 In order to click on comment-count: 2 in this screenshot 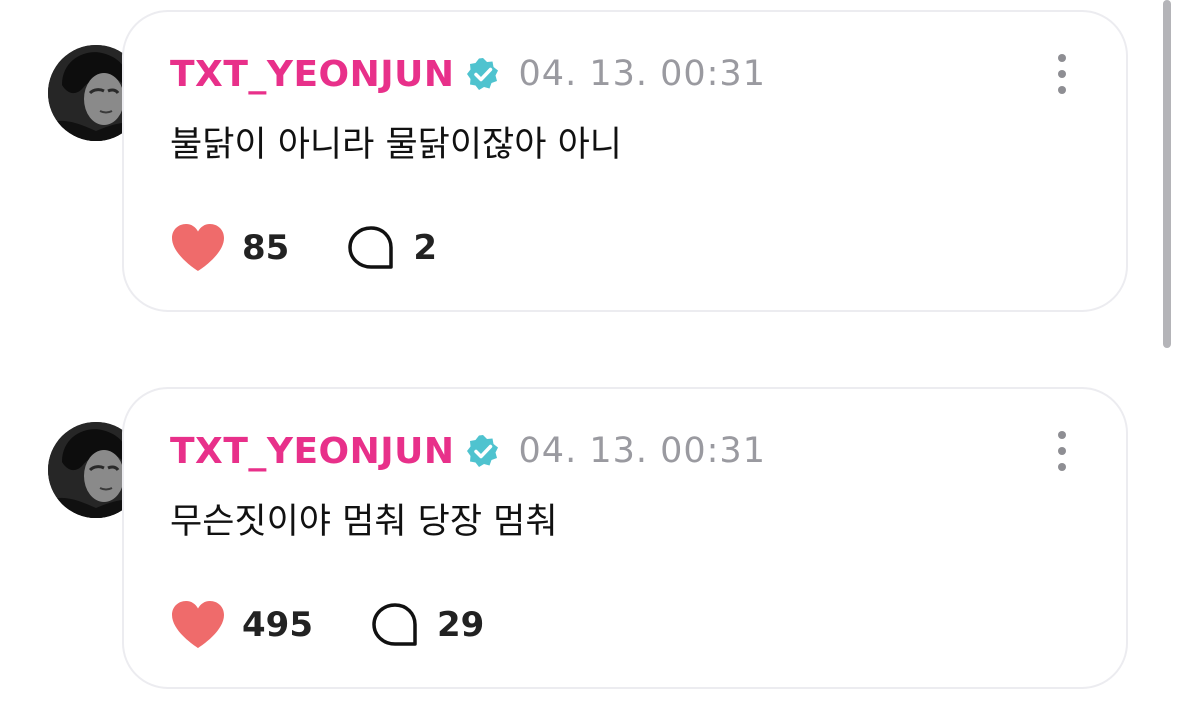, I will do `click(425, 248)`.